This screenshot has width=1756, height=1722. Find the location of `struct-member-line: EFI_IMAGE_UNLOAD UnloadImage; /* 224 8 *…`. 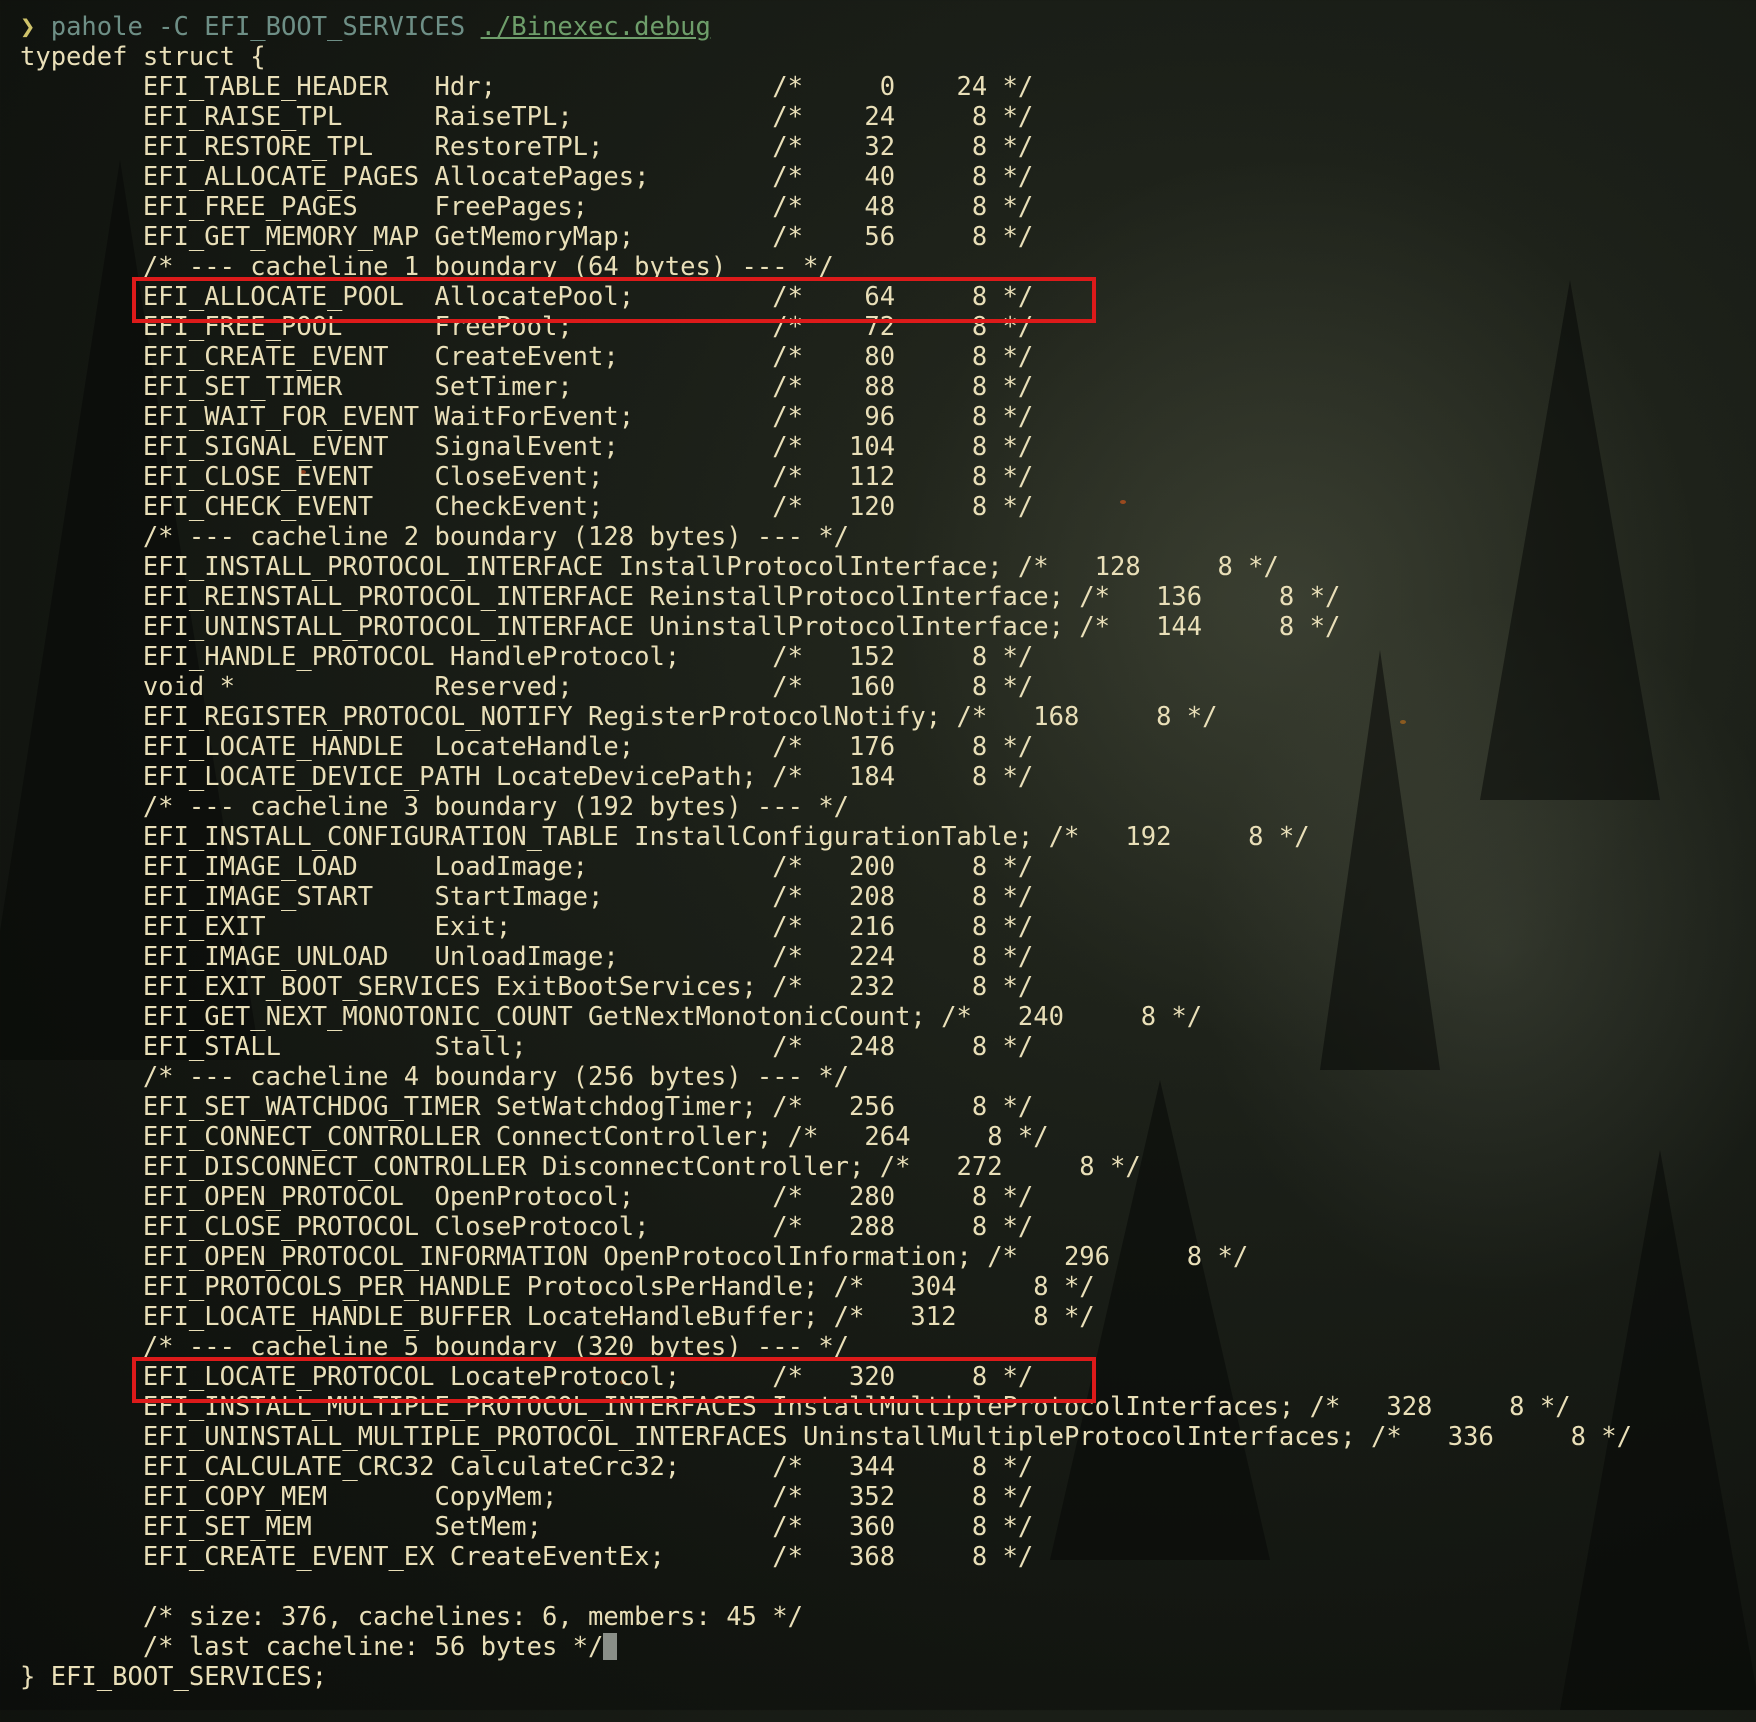

struct-member-line: EFI_IMAGE_UNLOAD UnloadImage; /* 224 8 *… is located at coordinates (527, 957).